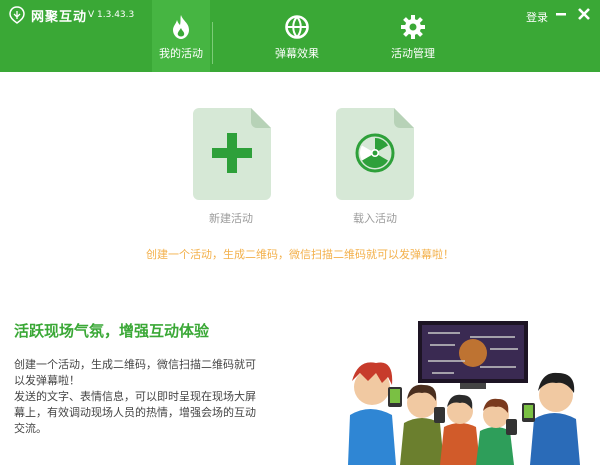 Image resolution: width=600 pixels, height=472 pixels. Describe the element at coordinates (375, 218) in the screenshot. I see `load-activity-label: 载入活动` at that location.